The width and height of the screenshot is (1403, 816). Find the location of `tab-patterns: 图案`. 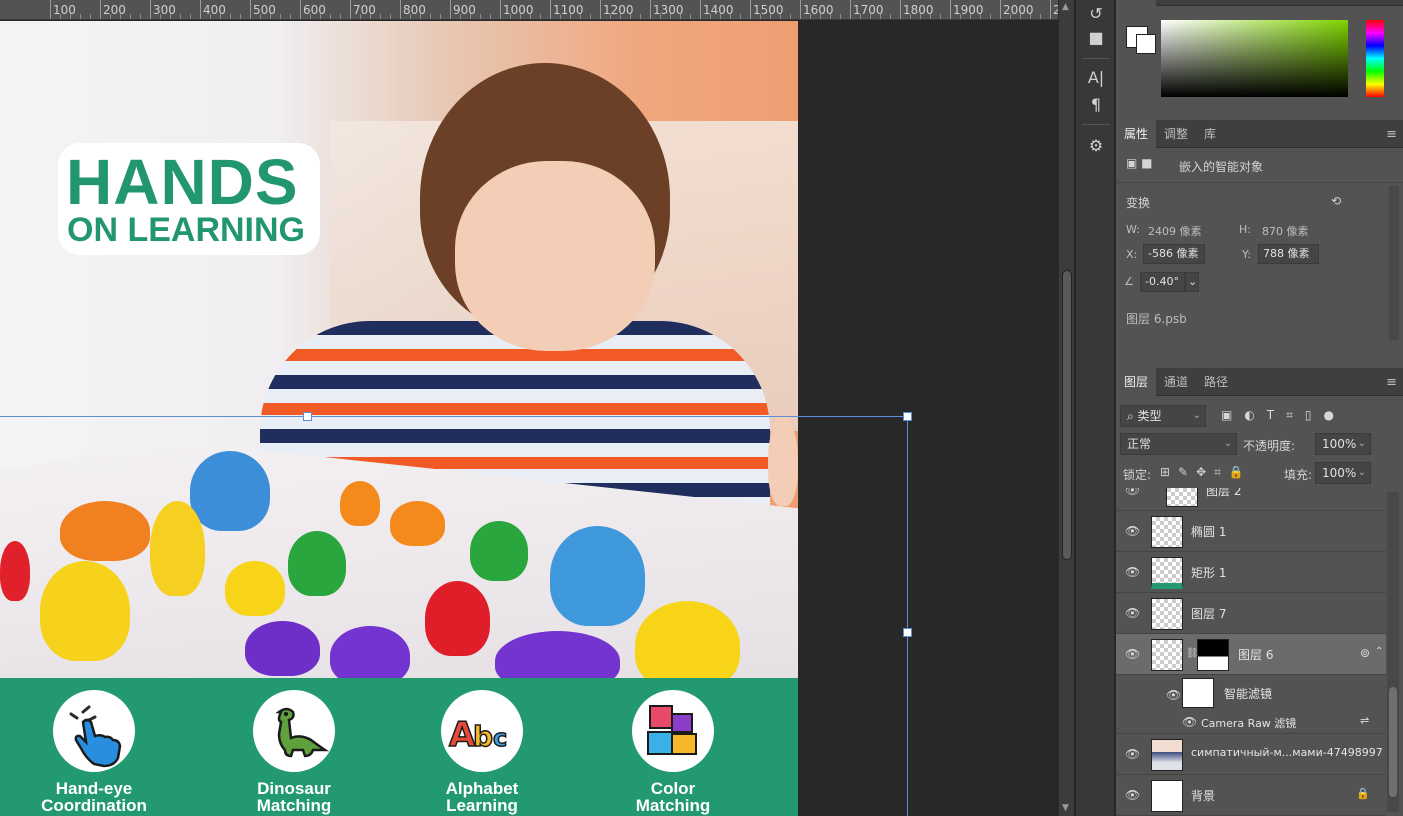

tab-patterns: 图案 is located at coordinates (1254, 4).